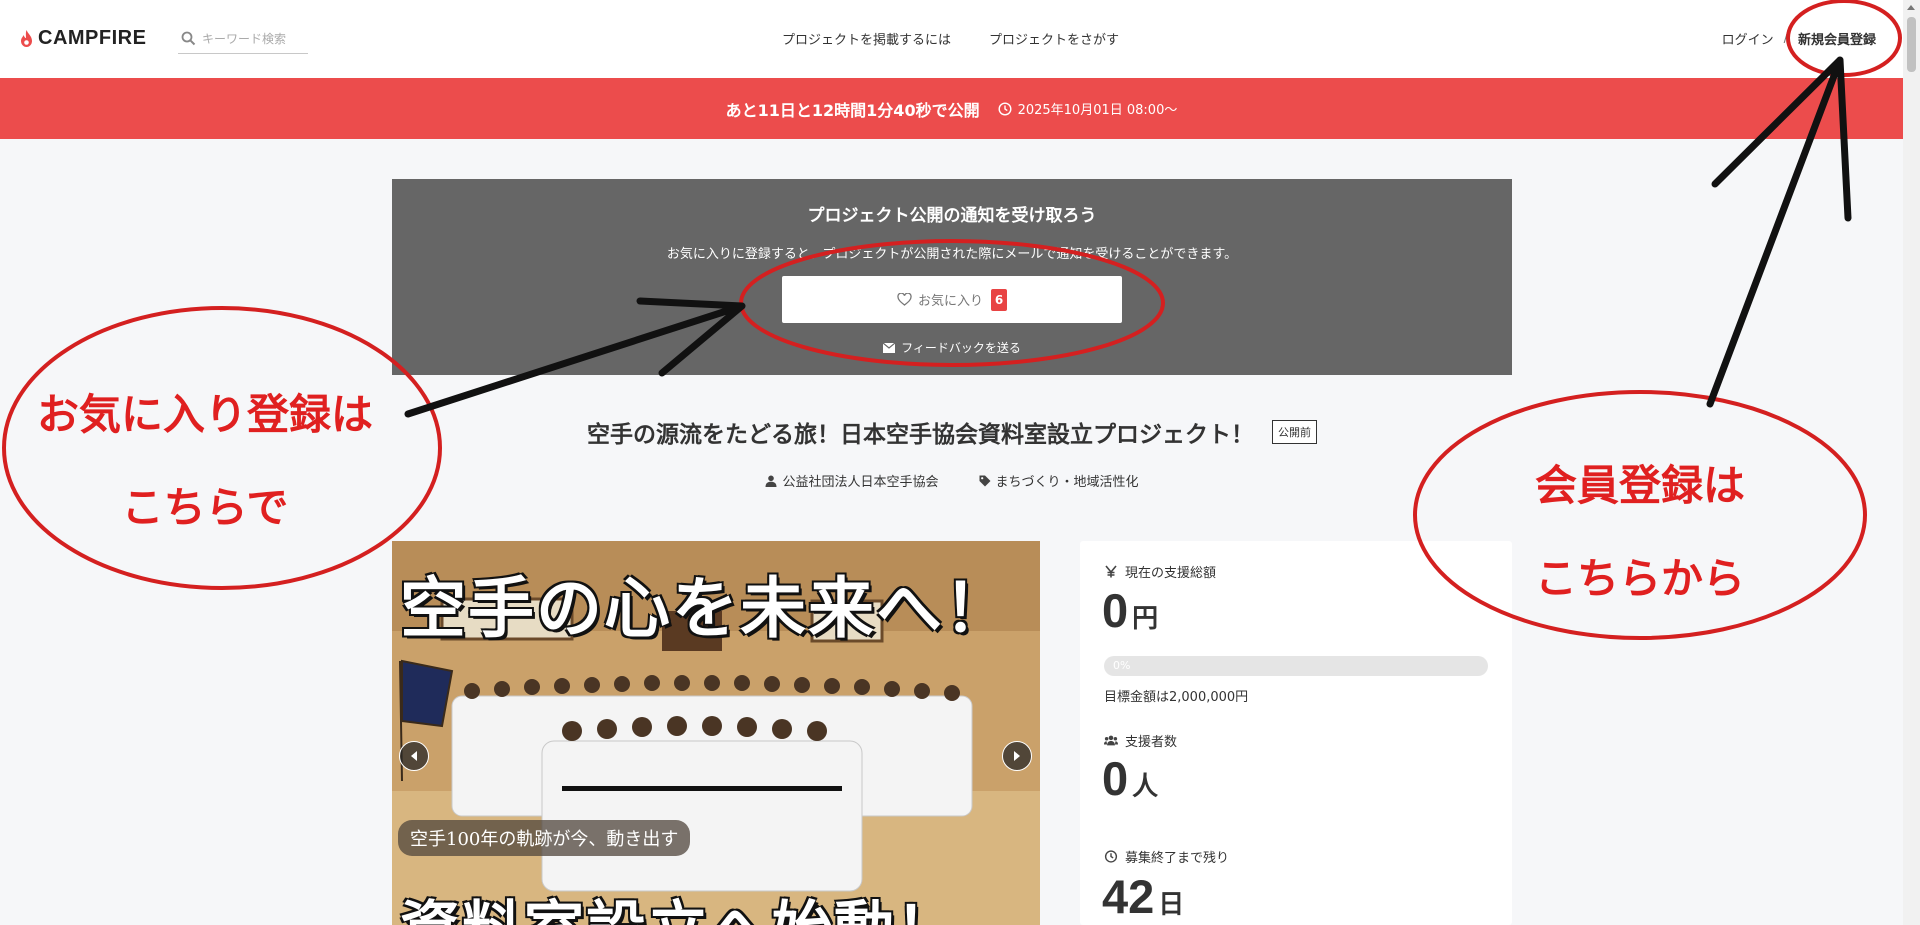  What do you see at coordinates (852, 110) in the screenshot?
I see `countdown-text: あと11日と12時間1分40秒で公開` at bounding box center [852, 110].